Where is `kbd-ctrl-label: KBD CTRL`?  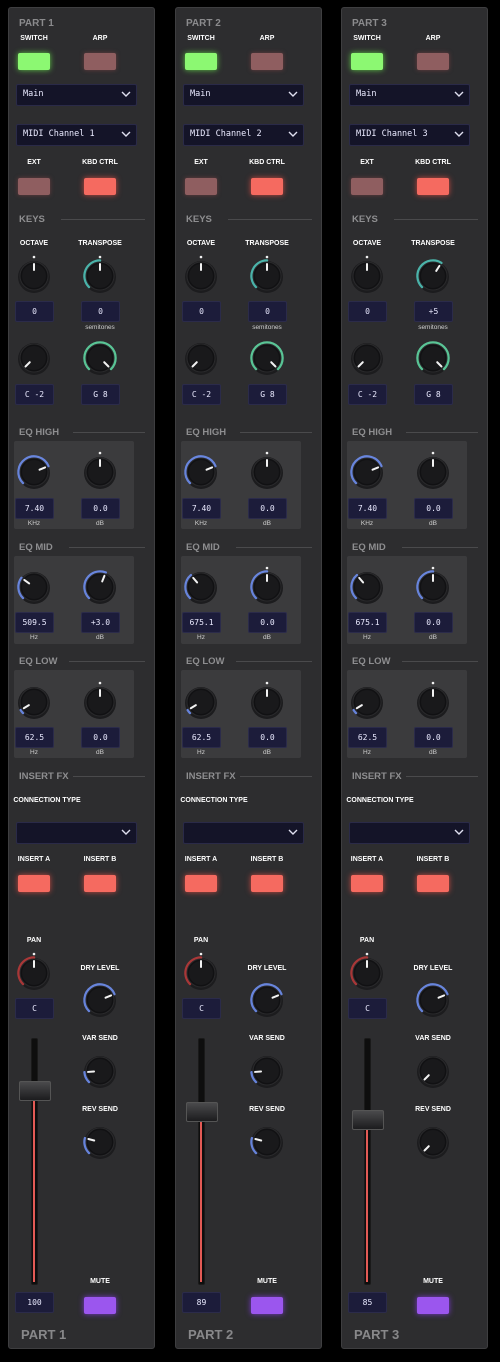
kbd-ctrl-label: KBD CTRL is located at coordinates (100, 162).